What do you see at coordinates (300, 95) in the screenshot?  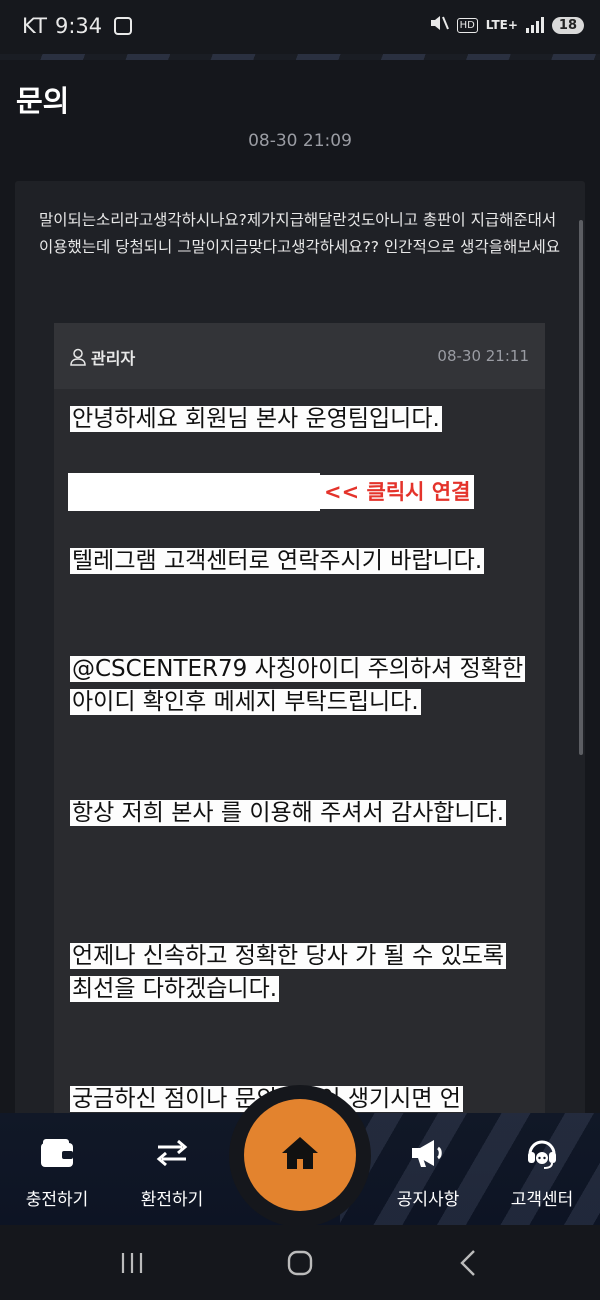 I see `app-header: 문의` at bounding box center [300, 95].